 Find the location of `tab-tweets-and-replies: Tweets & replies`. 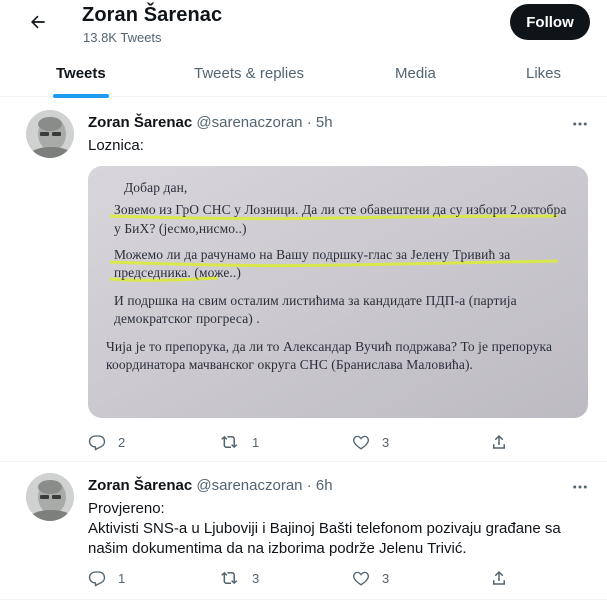

tab-tweets-and-replies: Tweets & replies is located at coordinates (249, 73).